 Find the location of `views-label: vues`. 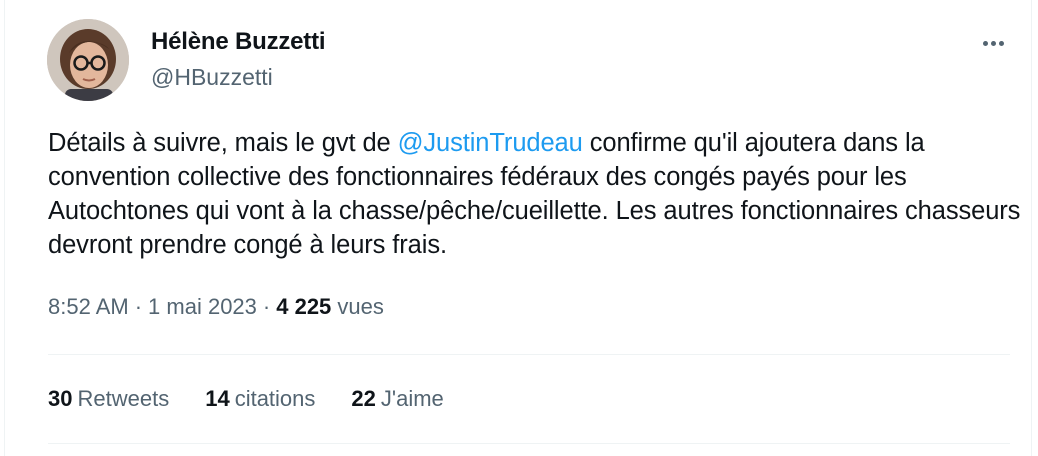

views-label: vues is located at coordinates (360, 306).